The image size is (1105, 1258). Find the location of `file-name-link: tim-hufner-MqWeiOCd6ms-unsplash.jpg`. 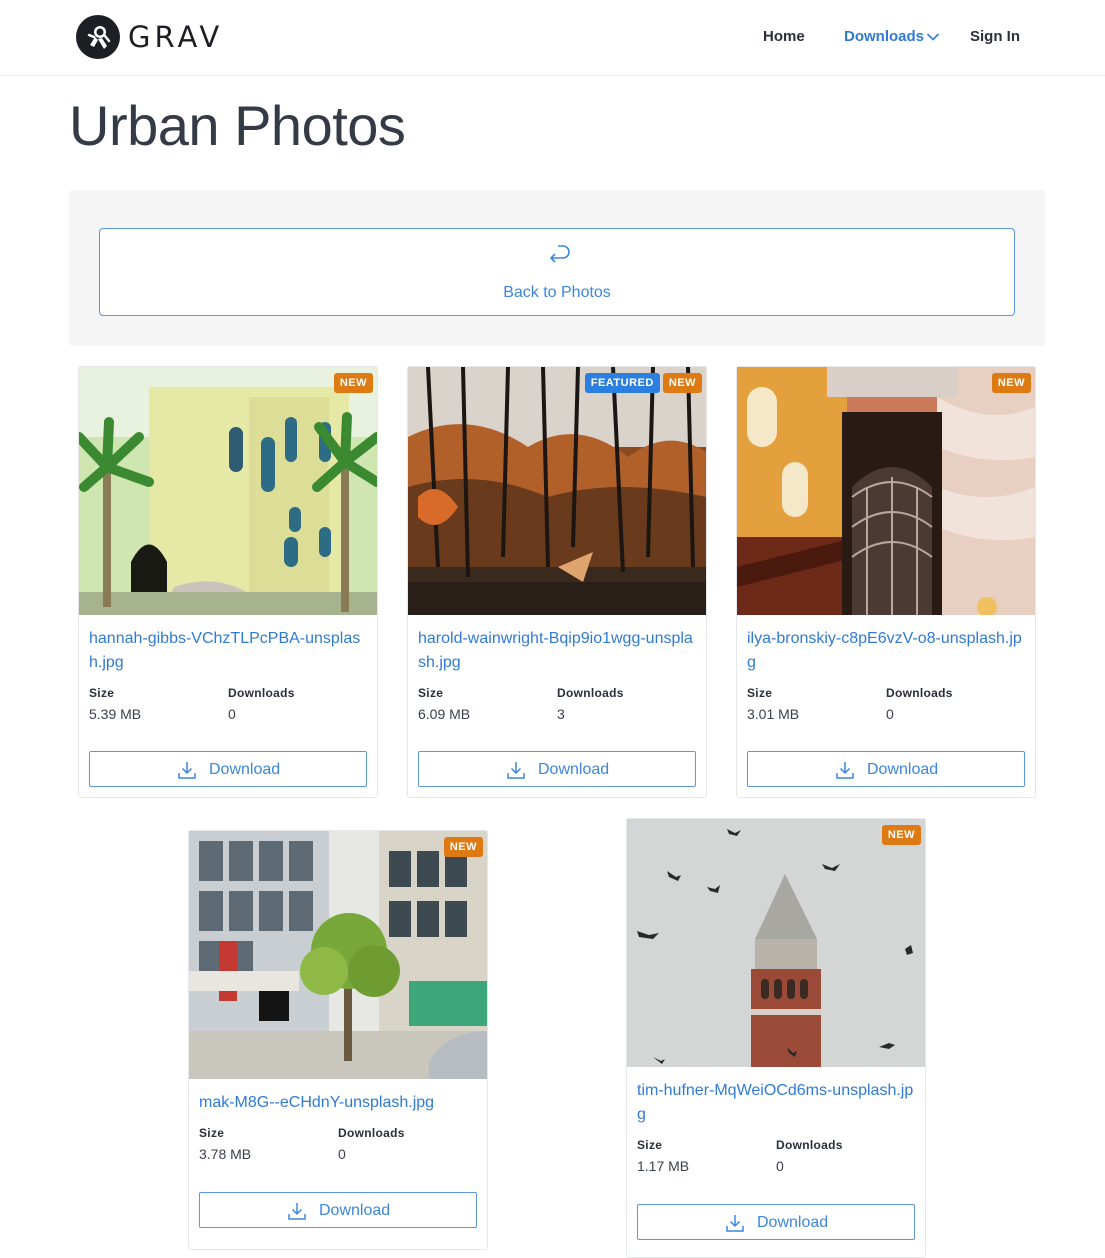

file-name-link: tim-hufner-MqWeiOCd6ms-unsplash.jpg is located at coordinates (777, 1103).